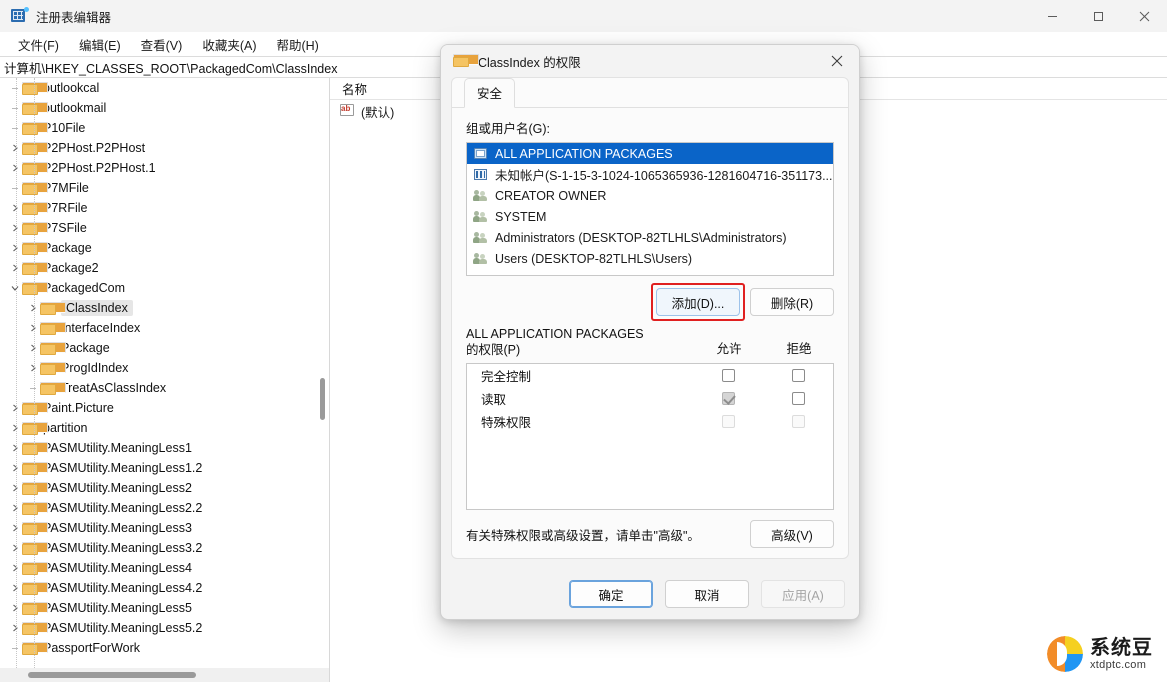 The image size is (1167, 682). I want to click on tree-item-treatasclassindex: TreatAsClassIndex, so click(164, 388).